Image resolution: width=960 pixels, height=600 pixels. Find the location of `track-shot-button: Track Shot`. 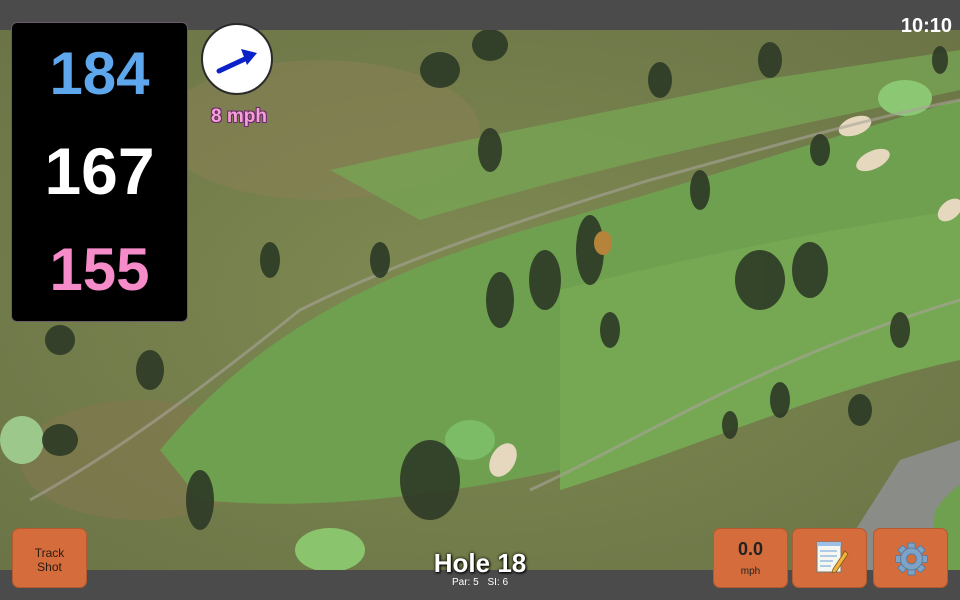

track-shot-button: Track Shot is located at coordinates (49, 558).